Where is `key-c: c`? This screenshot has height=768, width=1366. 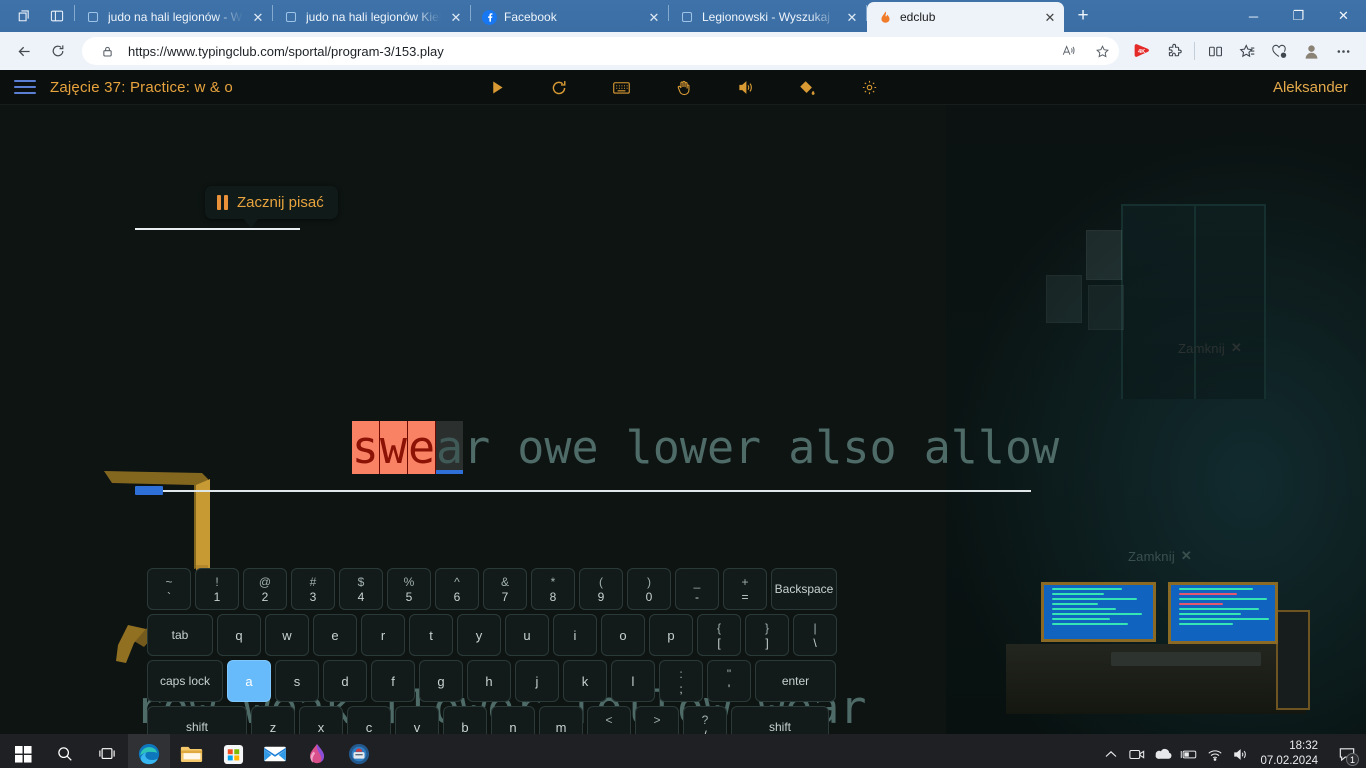 key-c: c is located at coordinates (369, 720).